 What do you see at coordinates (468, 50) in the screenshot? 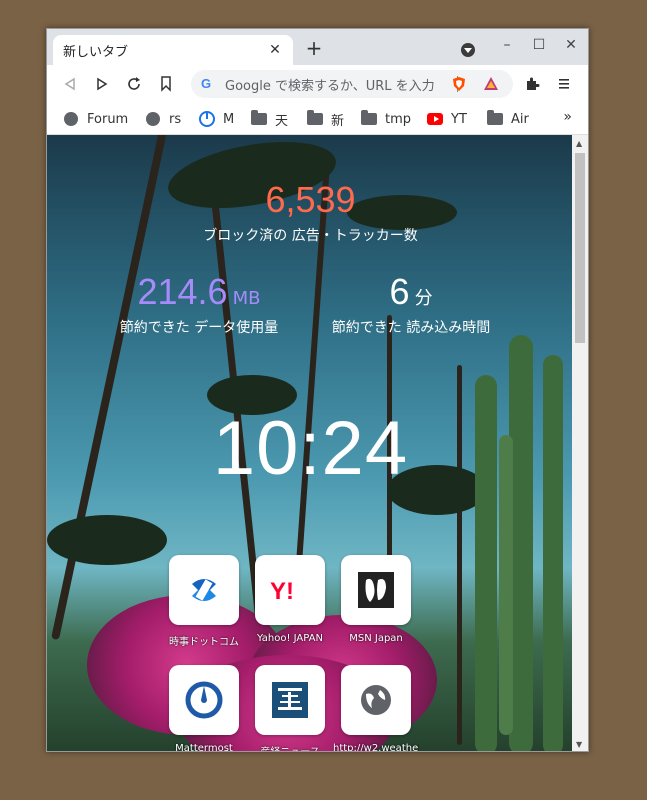
I see `tab-search-dropdown-icon` at bounding box center [468, 50].